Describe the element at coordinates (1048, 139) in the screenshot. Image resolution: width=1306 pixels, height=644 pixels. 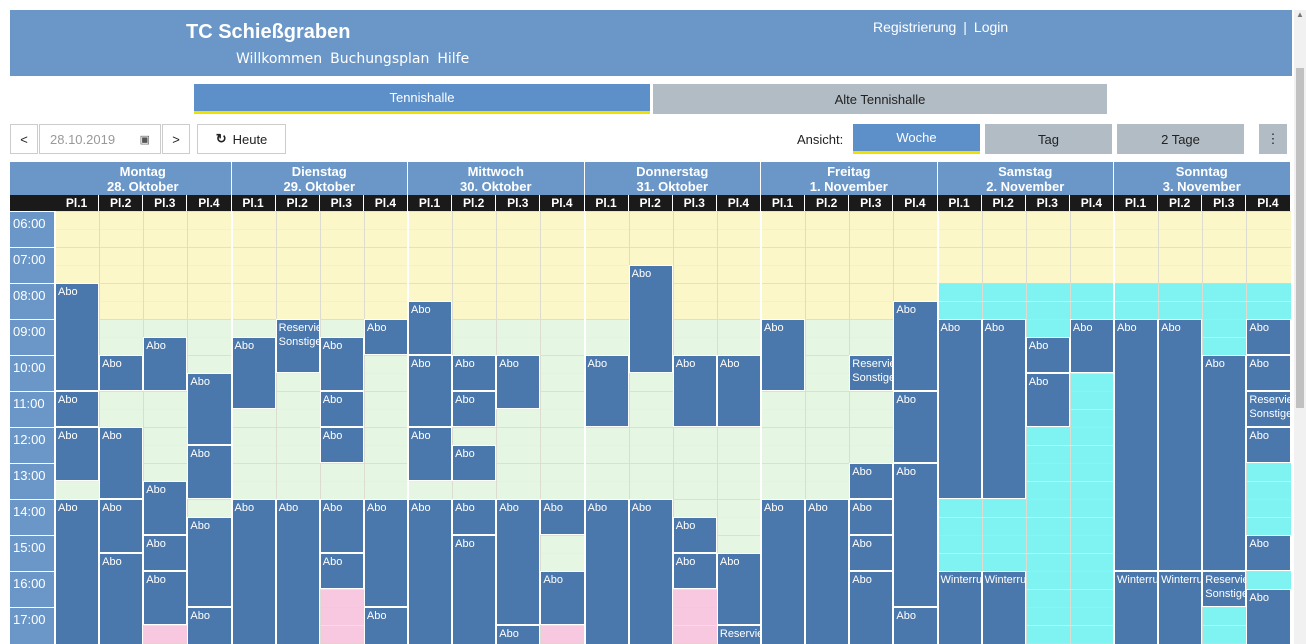
I see `view-day-button: Tag` at that location.